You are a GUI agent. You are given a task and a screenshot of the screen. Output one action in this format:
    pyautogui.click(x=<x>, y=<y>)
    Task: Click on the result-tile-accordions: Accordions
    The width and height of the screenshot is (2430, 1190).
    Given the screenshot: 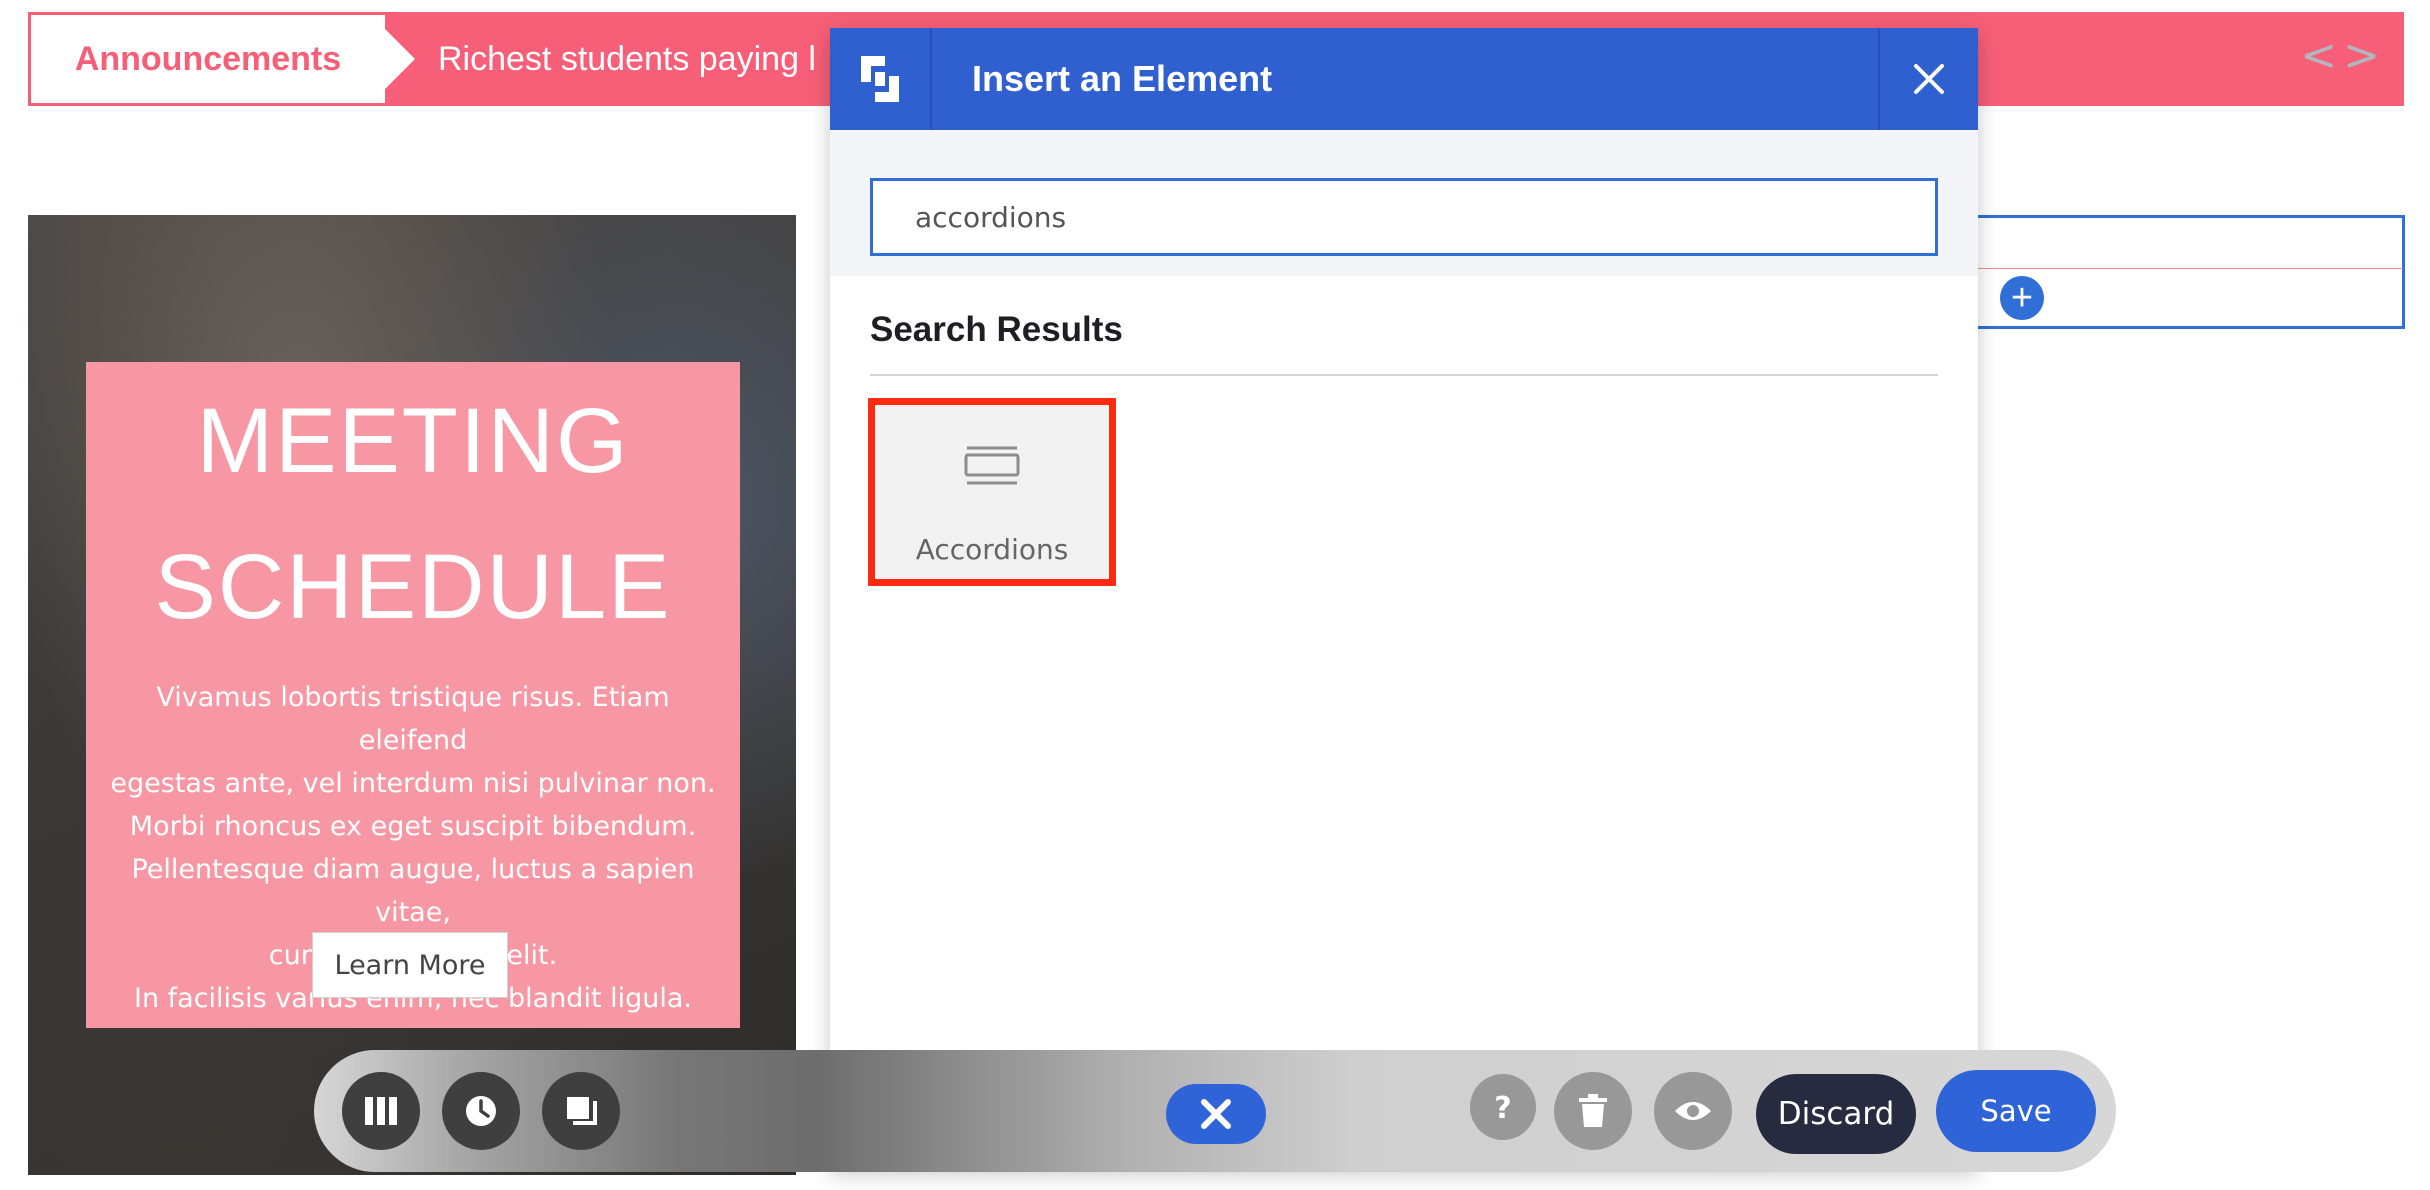 What is the action you would take?
    pyautogui.click(x=992, y=492)
    